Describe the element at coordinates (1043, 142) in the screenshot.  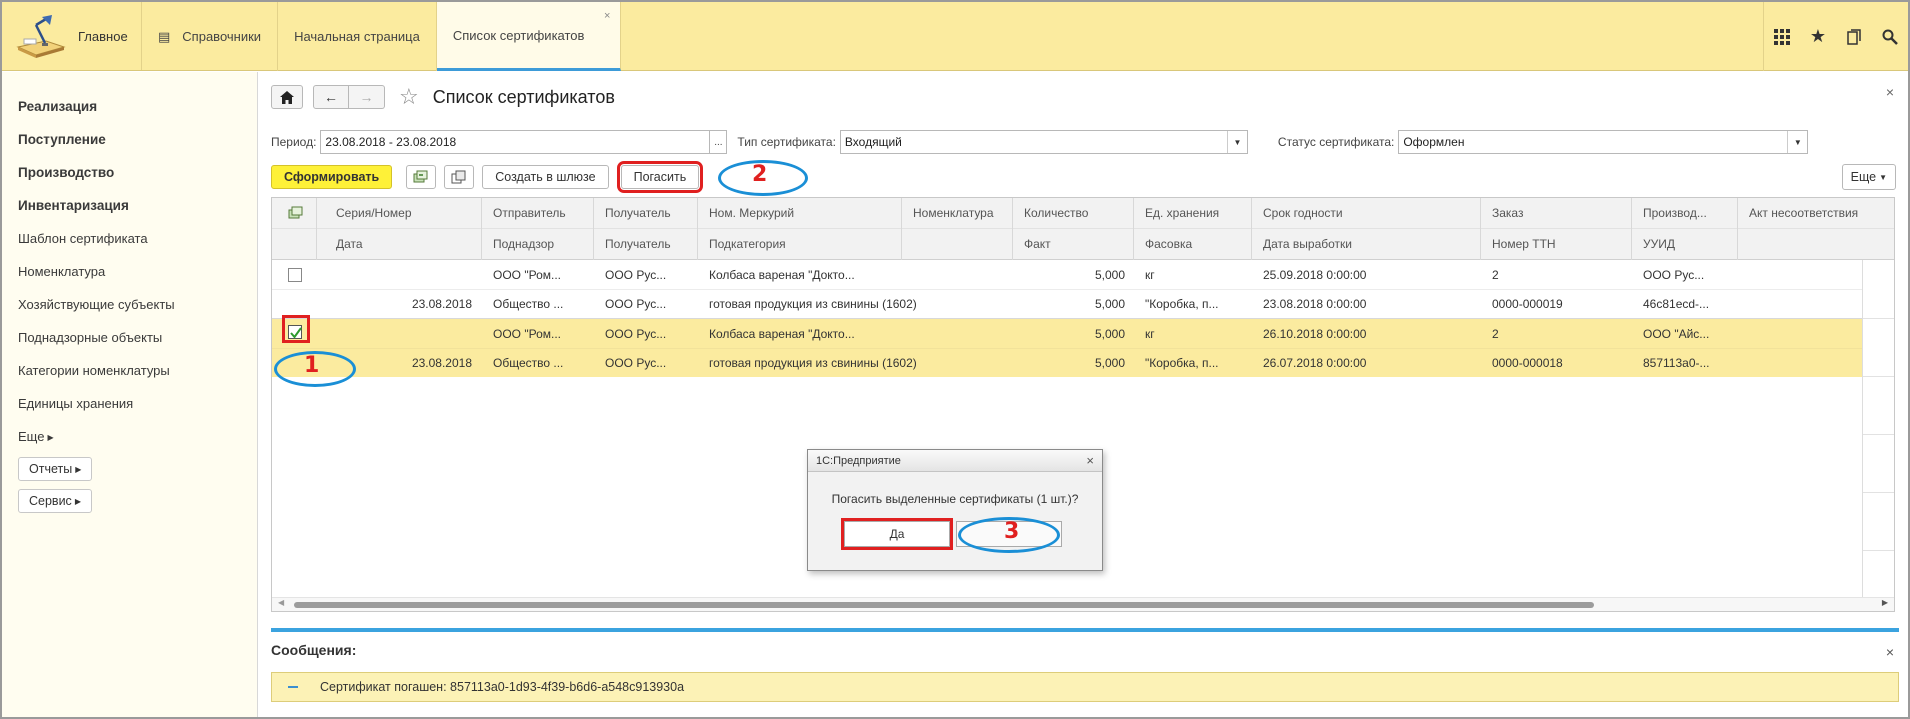
I see `type-select: Входящий ▼` at that location.